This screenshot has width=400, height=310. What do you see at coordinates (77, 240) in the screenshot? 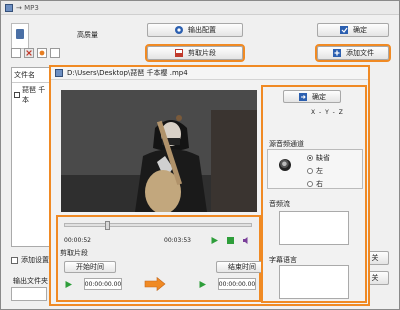
I see `current-time: 00:00:52` at bounding box center [77, 240].